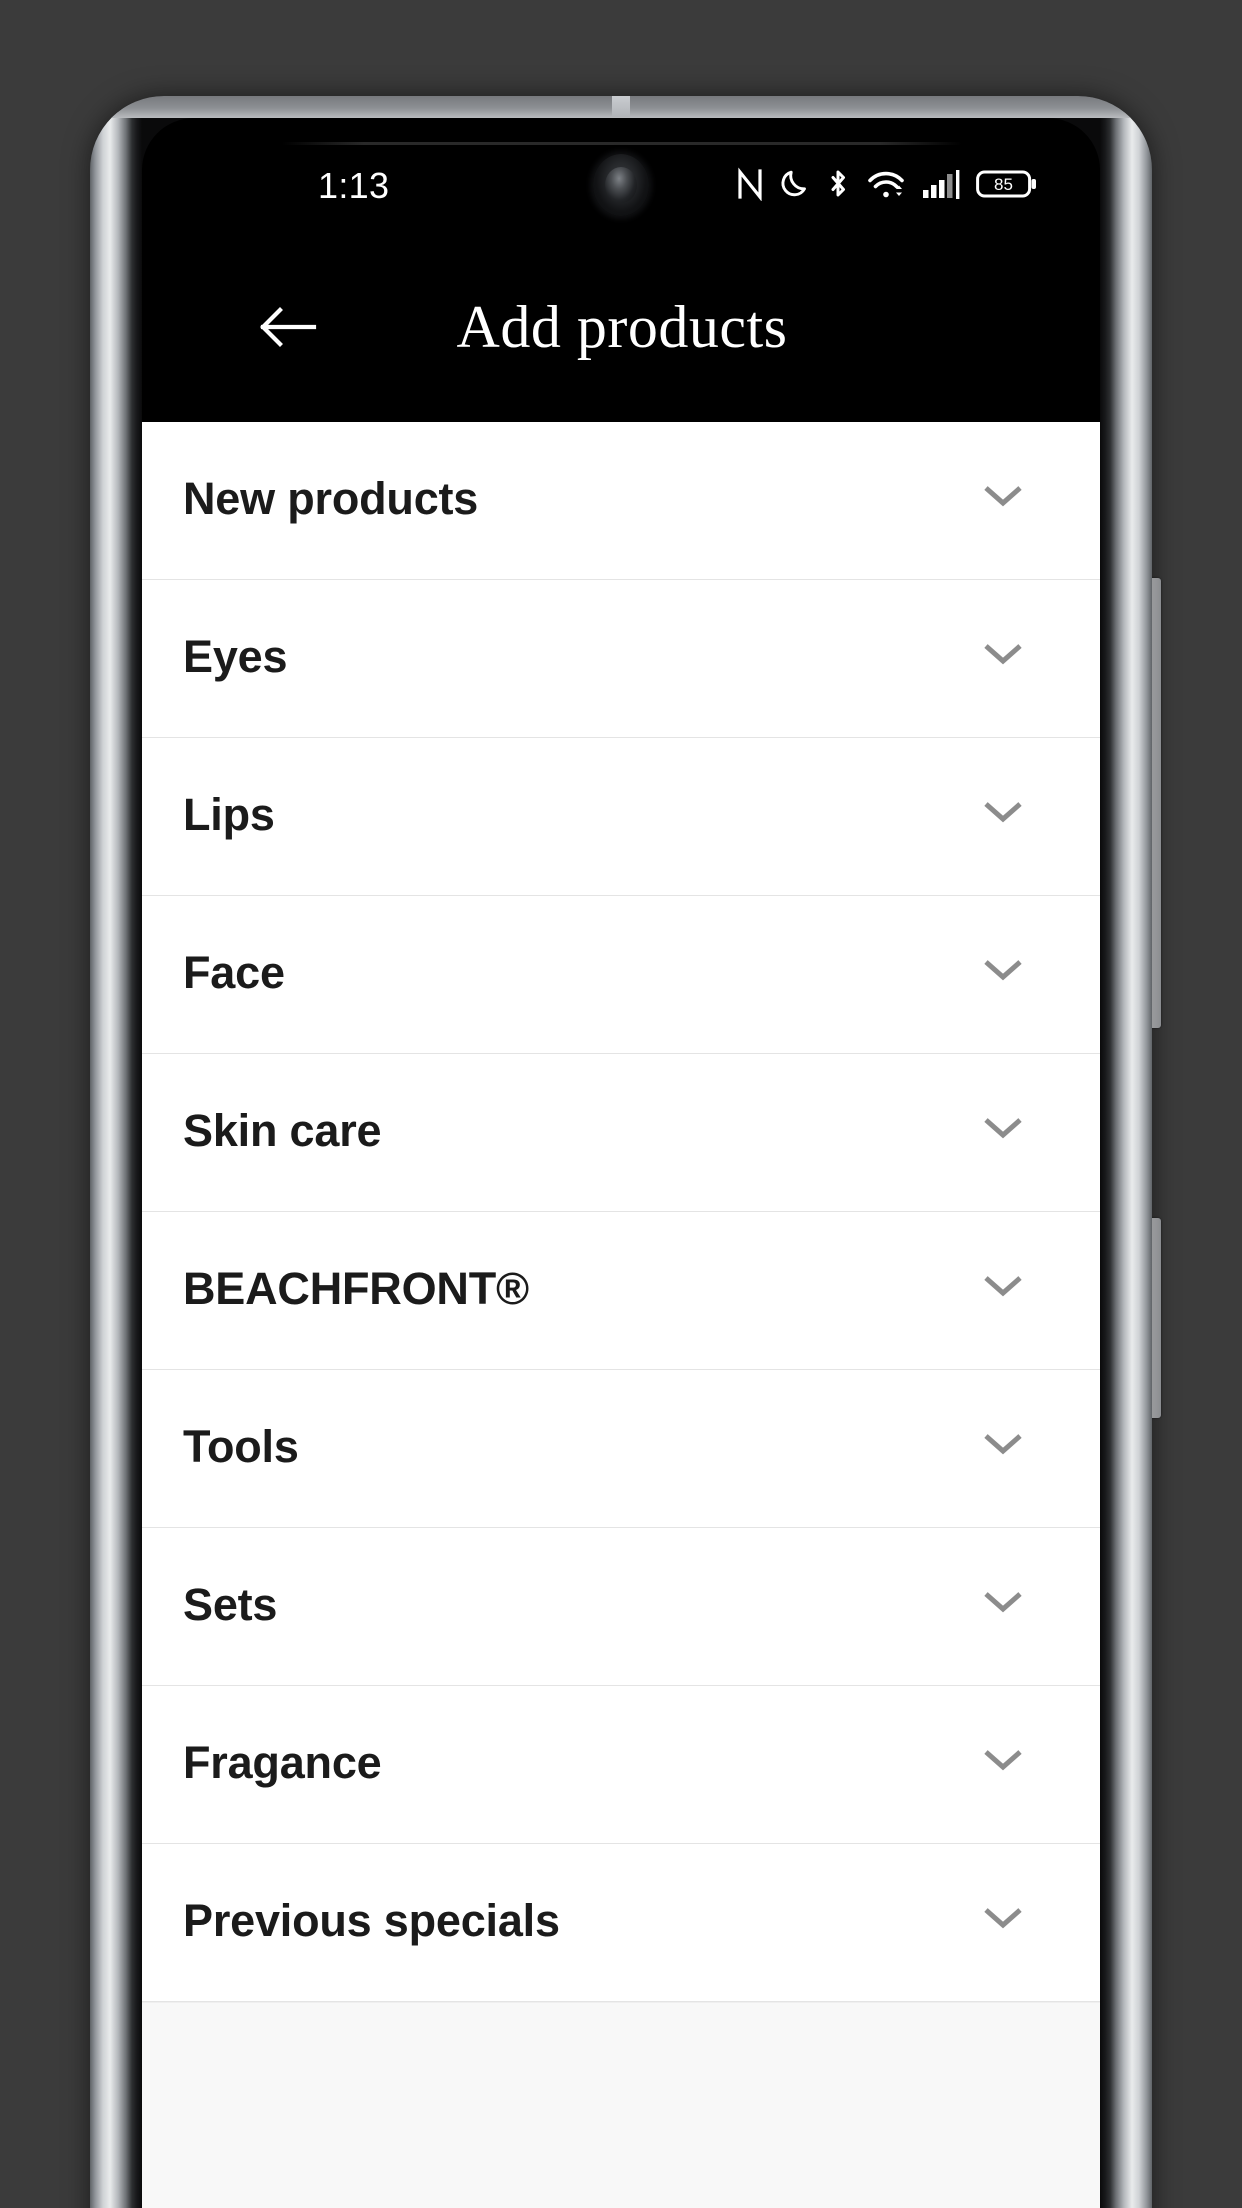 The image size is (1242, 2208). What do you see at coordinates (621, 186) in the screenshot?
I see `status-bar: 1:13 85` at bounding box center [621, 186].